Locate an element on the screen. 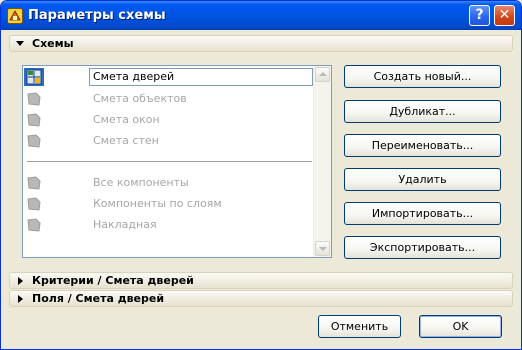 The height and width of the screenshot is (350, 522). app-icon is located at coordinates (15, 16).